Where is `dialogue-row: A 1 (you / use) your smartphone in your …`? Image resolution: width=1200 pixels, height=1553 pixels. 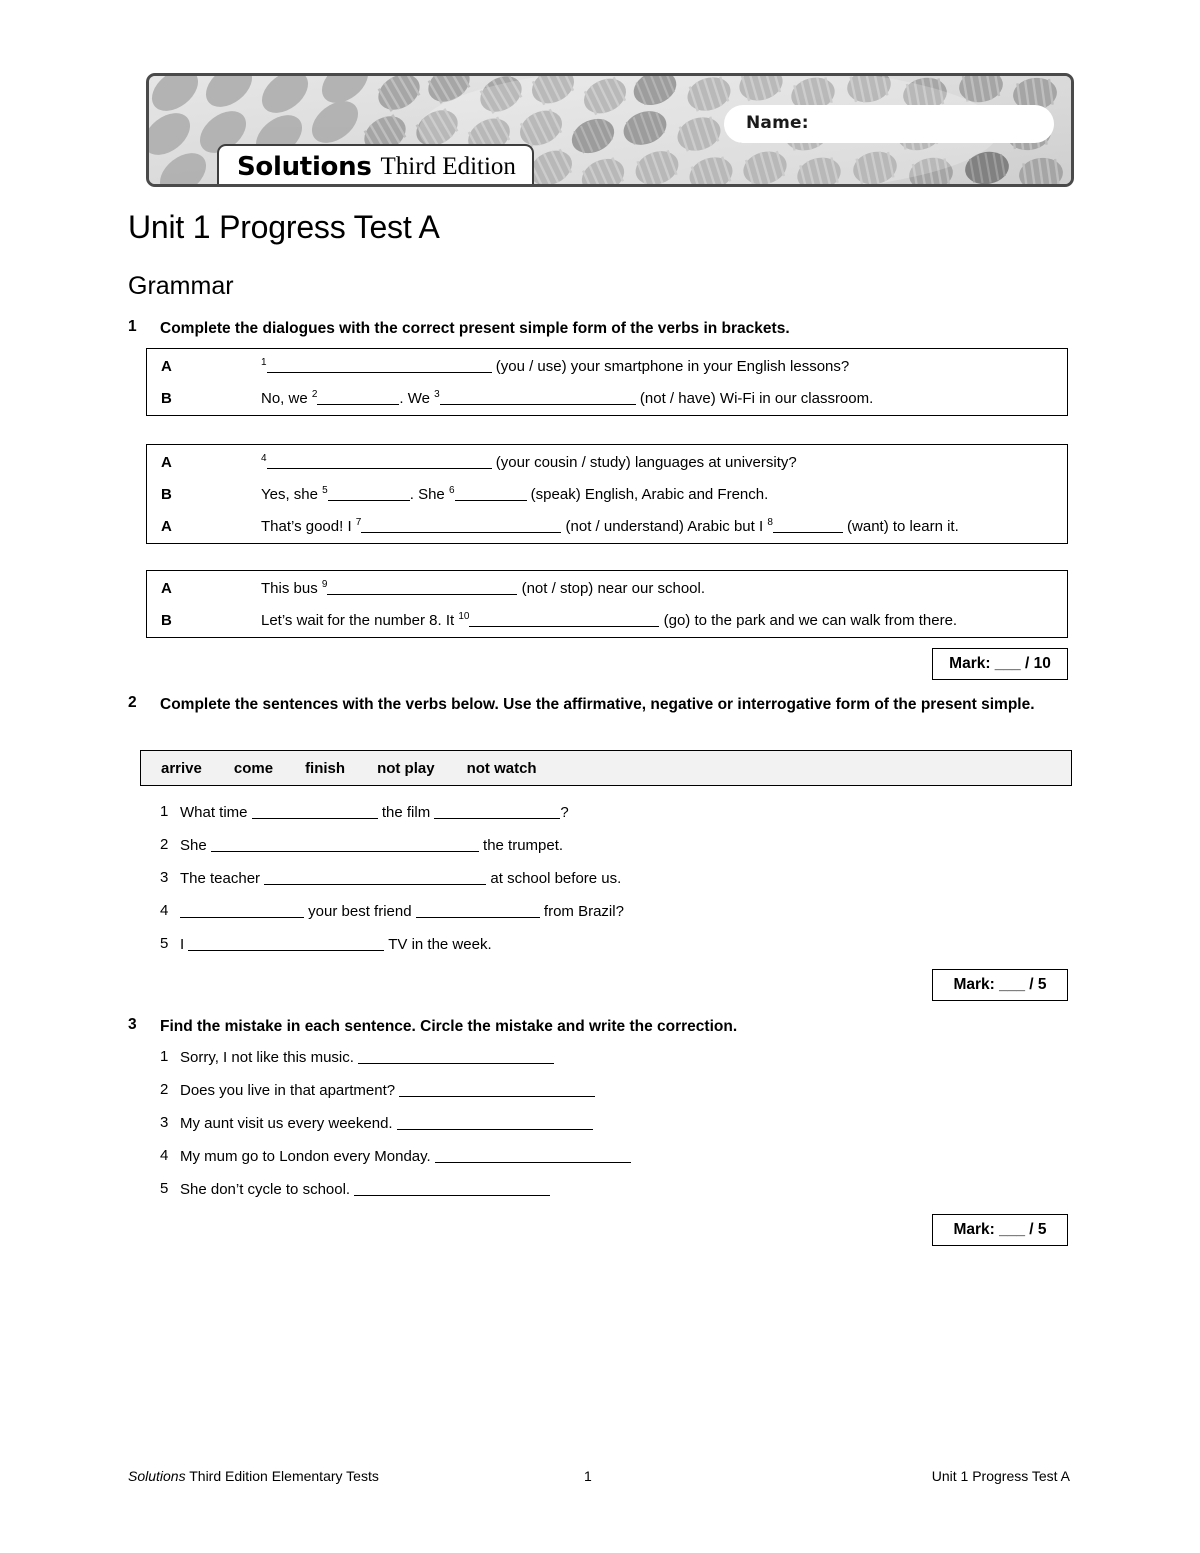 dialogue-row: A 1 (you / use) your smartphone in your … is located at coordinates (607, 367).